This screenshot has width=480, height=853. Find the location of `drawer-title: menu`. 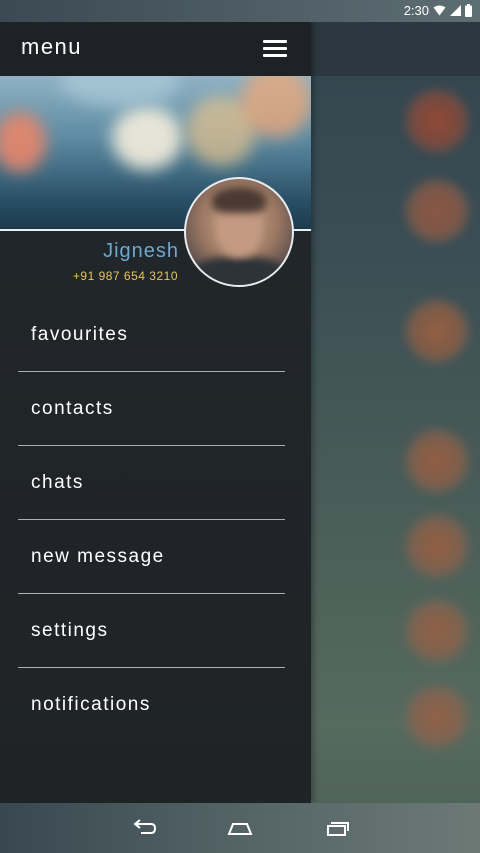

drawer-title: menu is located at coordinates (52, 46).